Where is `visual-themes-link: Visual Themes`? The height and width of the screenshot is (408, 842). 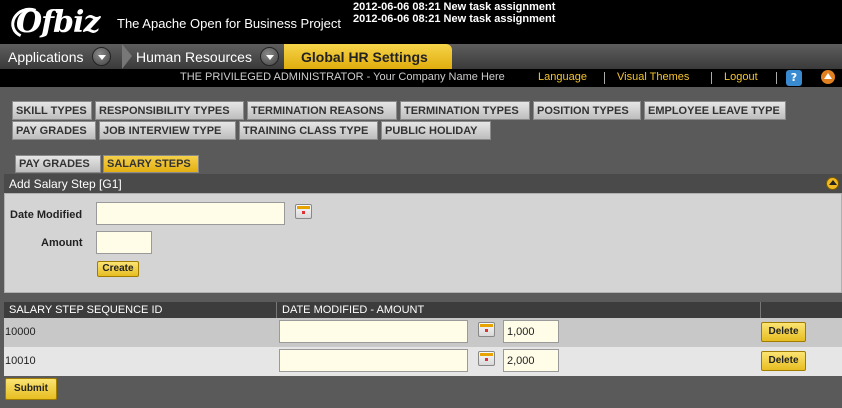
visual-themes-link: Visual Themes is located at coordinates (653, 77).